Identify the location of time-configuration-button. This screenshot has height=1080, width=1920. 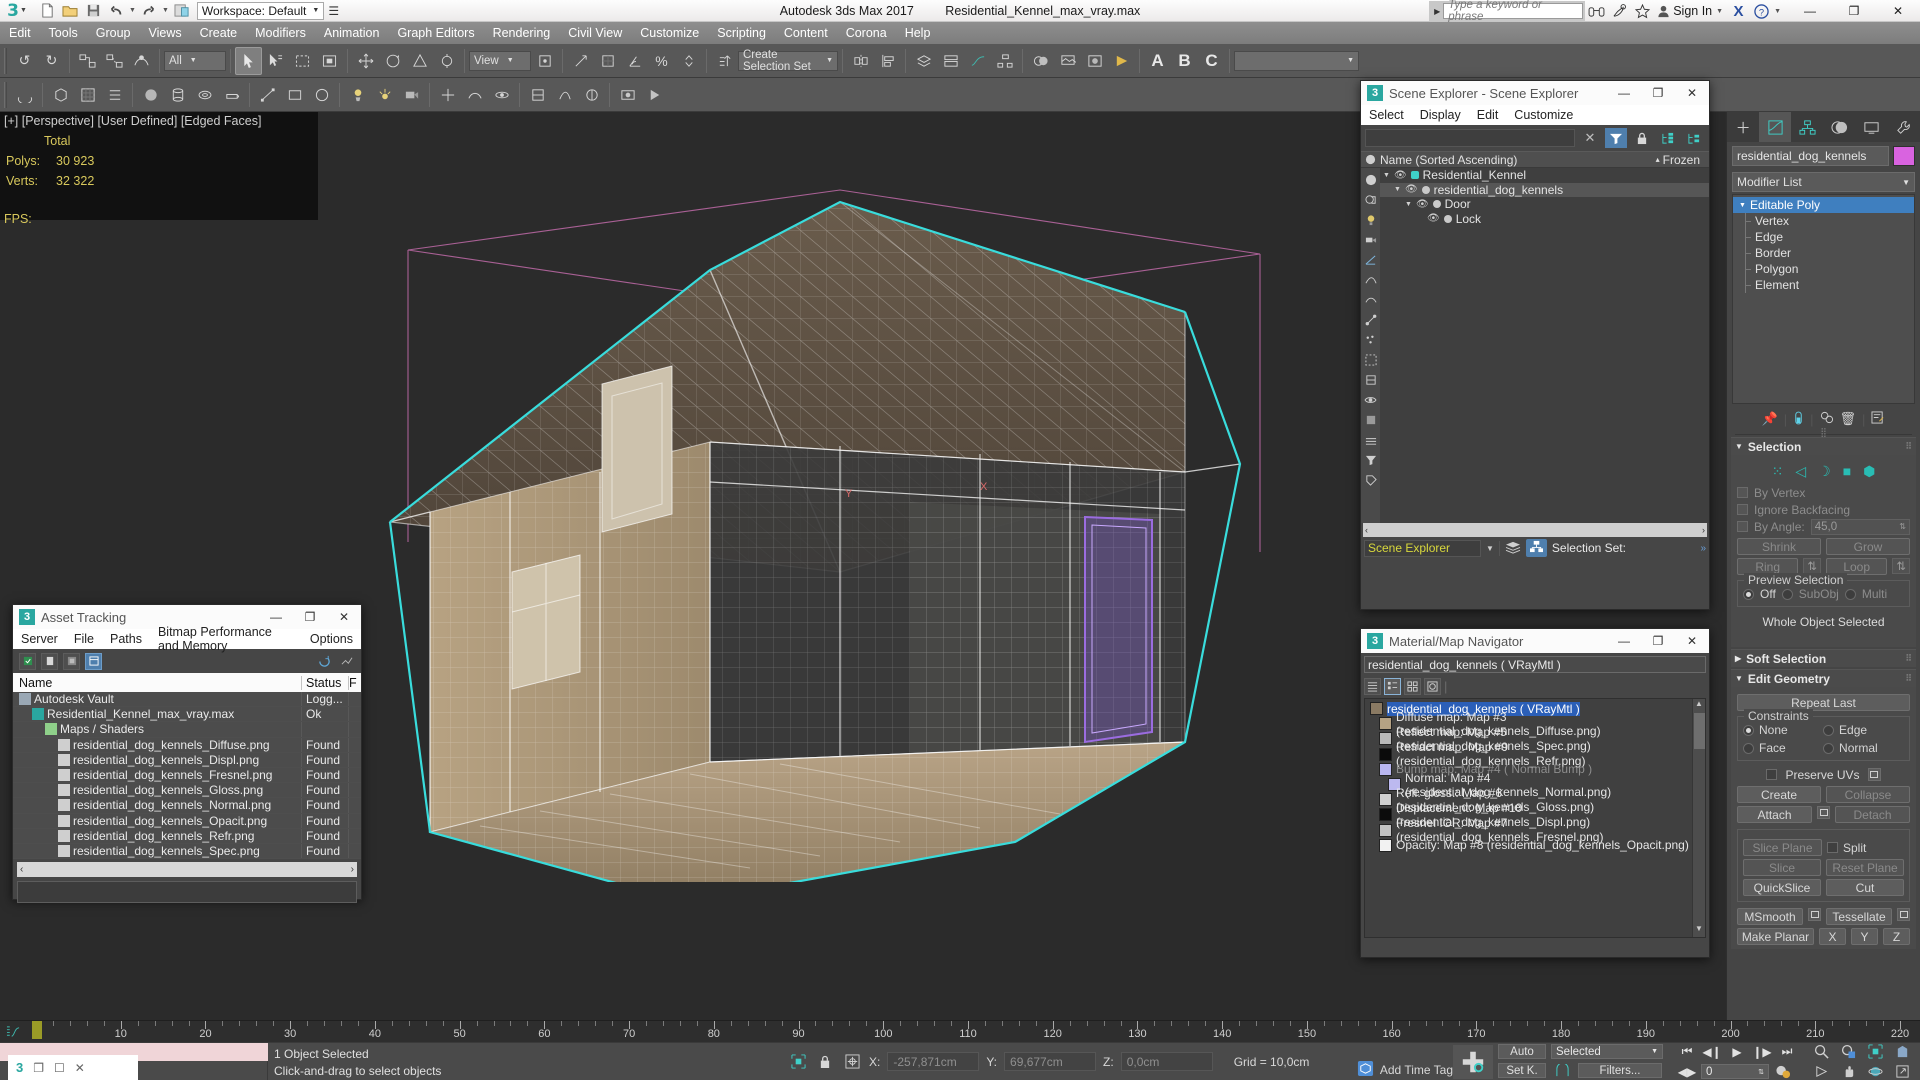
(1783, 1071).